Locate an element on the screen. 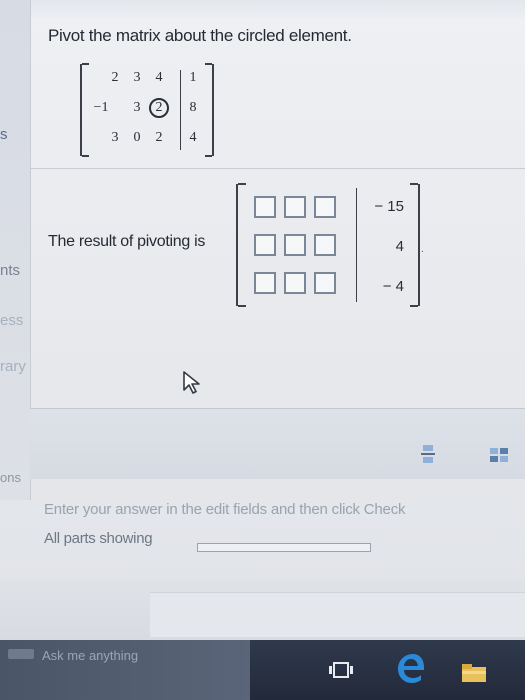 The width and height of the screenshot is (525, 700). answer-field-r1c1 is located at coordinates (265, 207).